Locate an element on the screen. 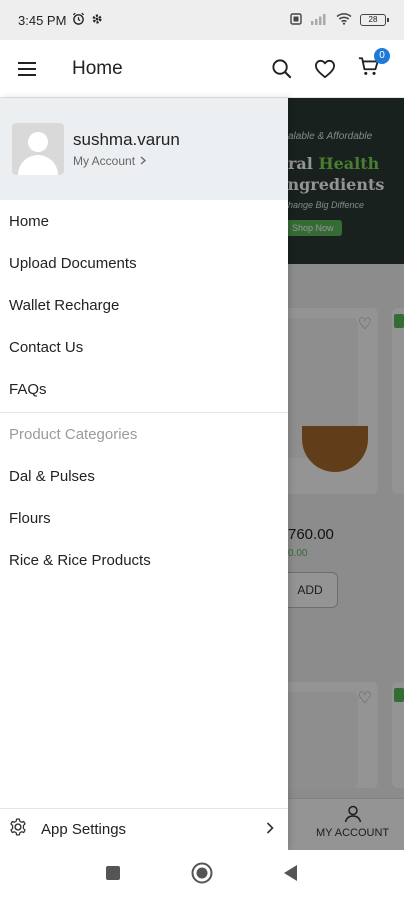  menu-item-upload-documents: Upload Documents is located at coordinates (144, 263).